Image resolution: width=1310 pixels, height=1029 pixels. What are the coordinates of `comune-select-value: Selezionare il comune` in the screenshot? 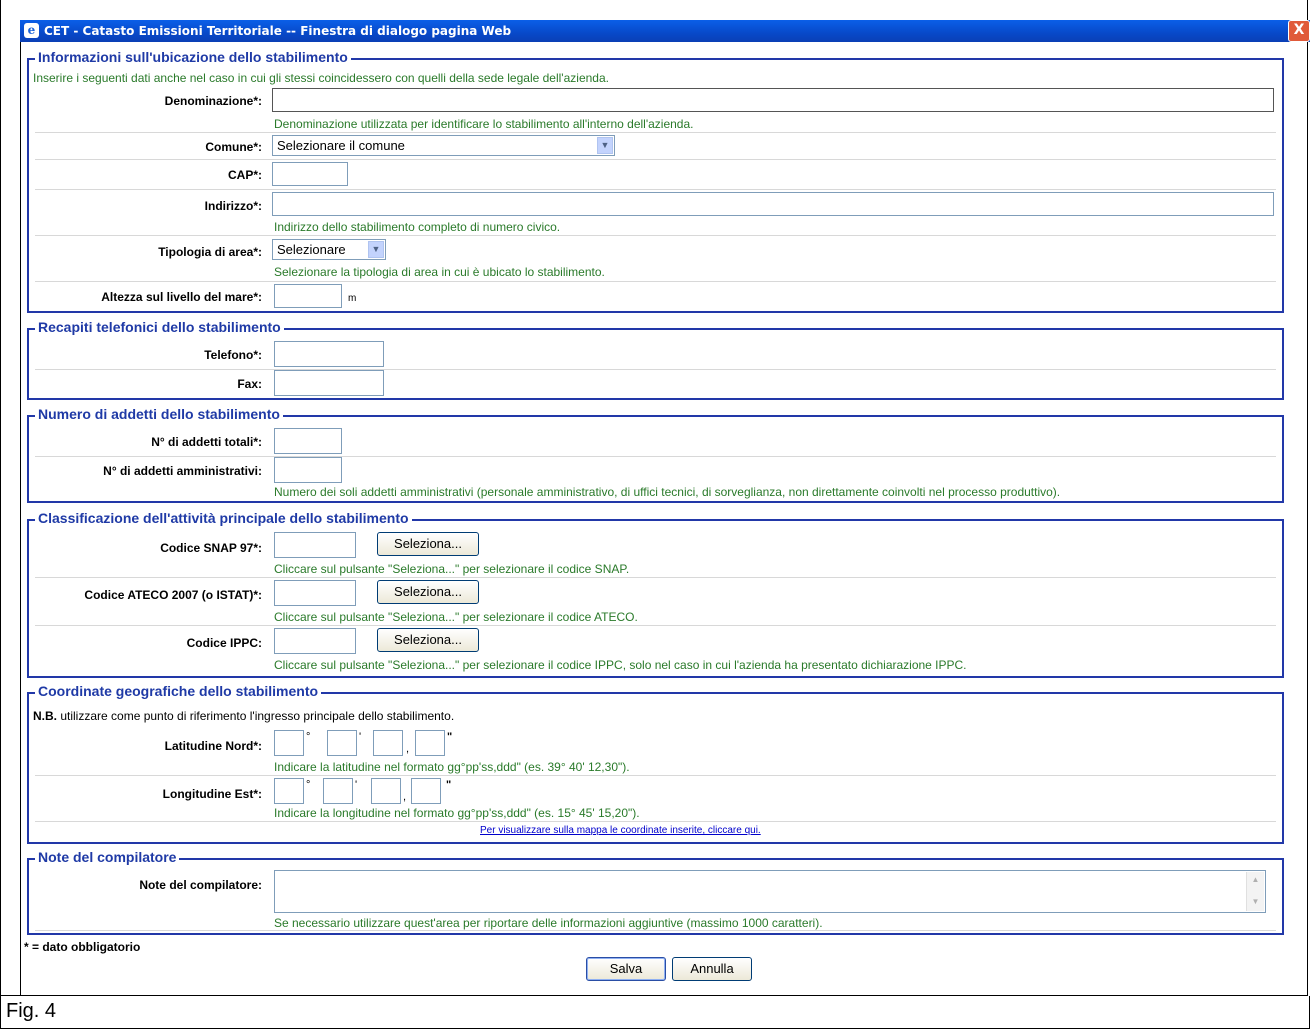 It's located at (341, 145).